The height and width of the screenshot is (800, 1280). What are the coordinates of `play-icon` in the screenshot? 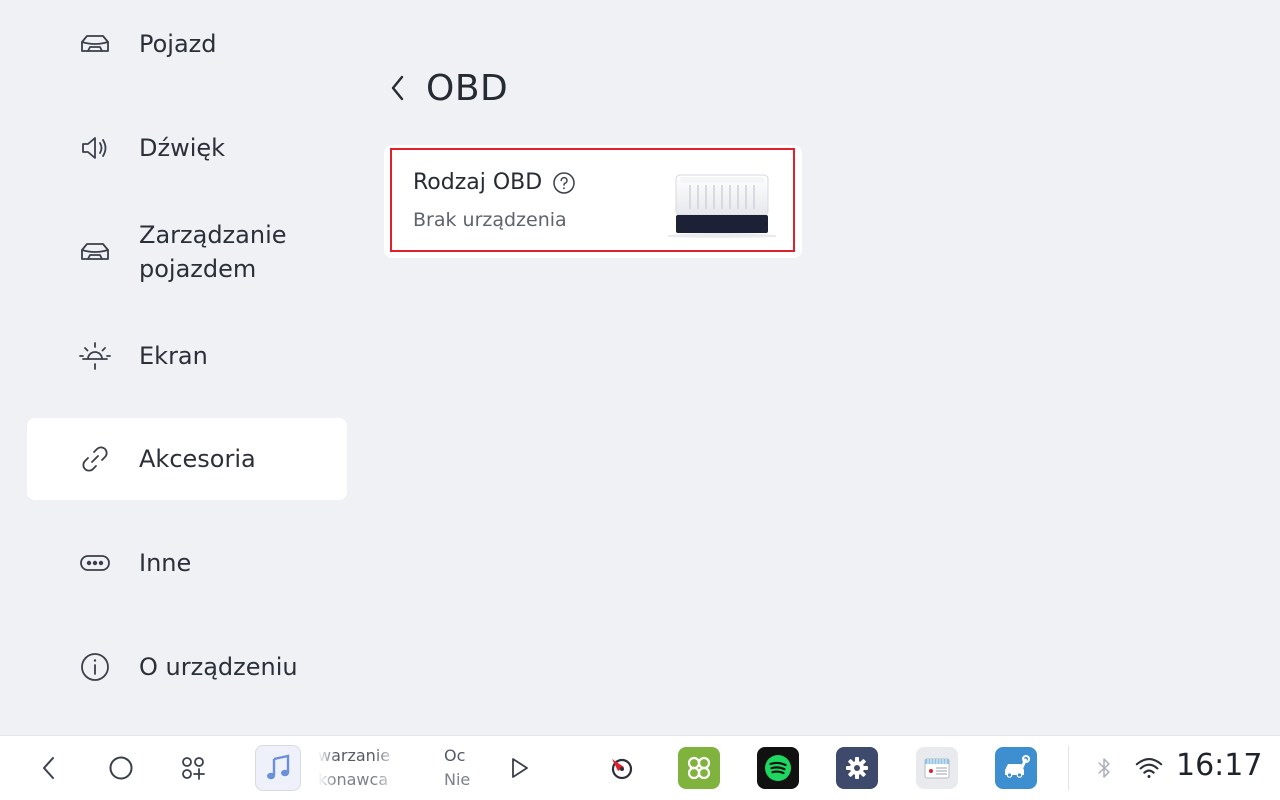 It's located at (520, 768).